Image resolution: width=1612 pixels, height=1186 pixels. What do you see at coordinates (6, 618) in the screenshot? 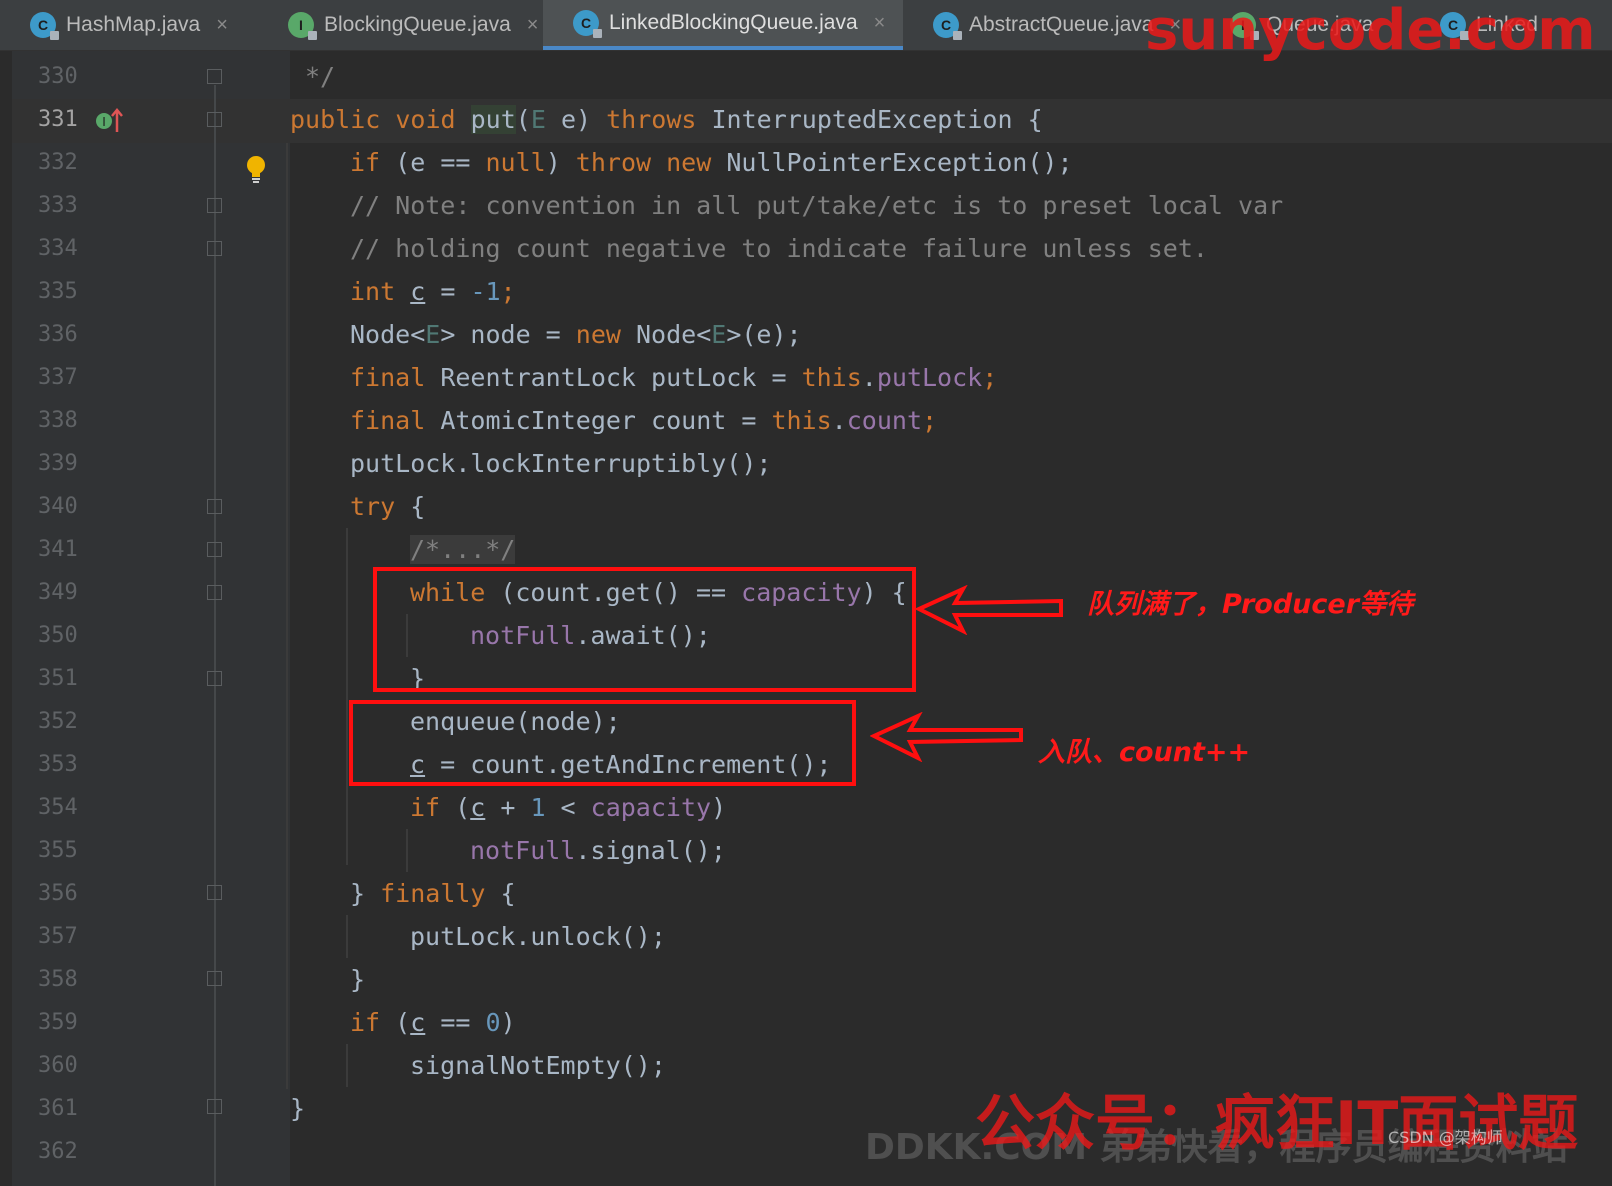
I see `gutter-strip` at bounding box center [6, 618].